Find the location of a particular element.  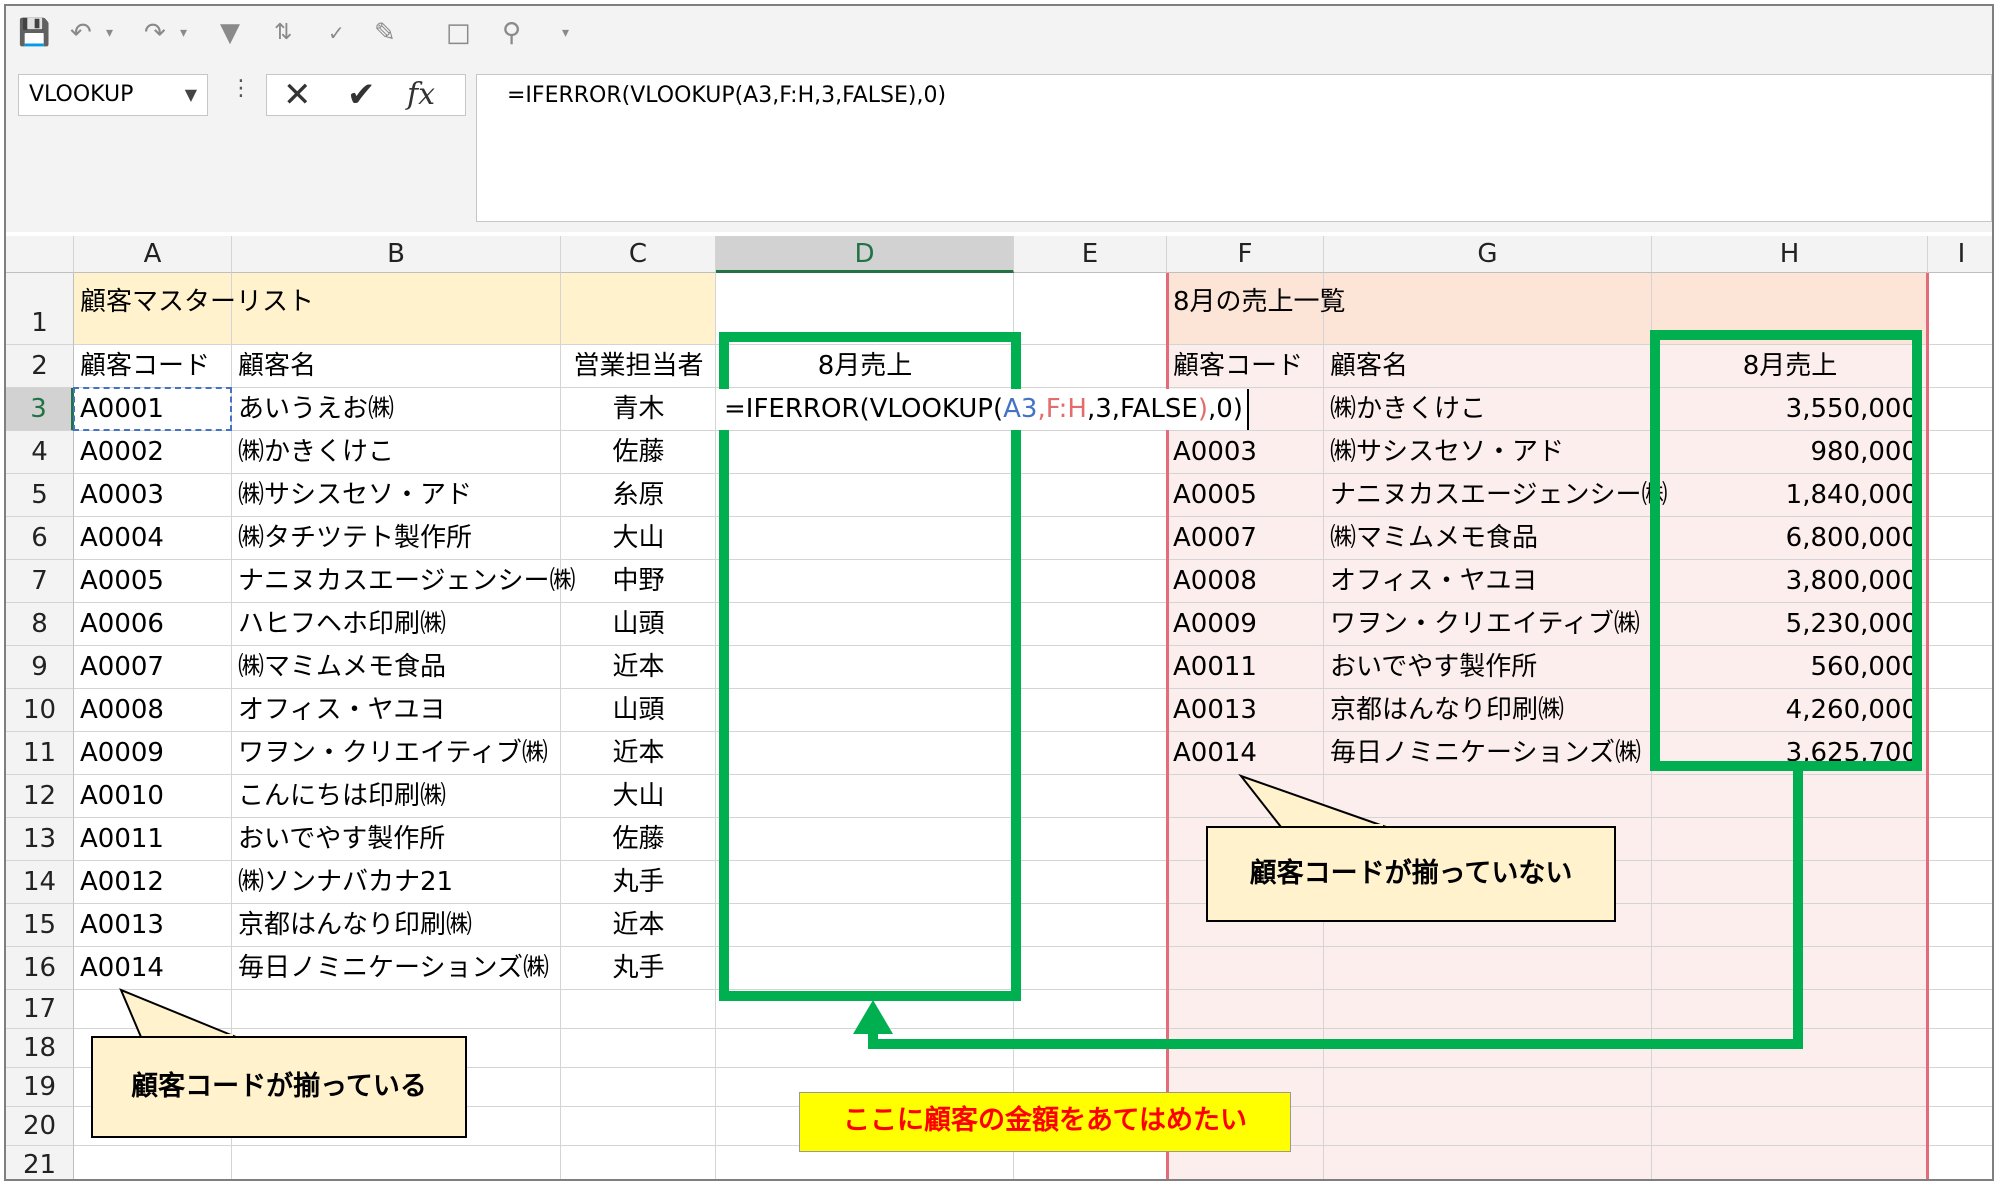

callout-aligned: 顧客コードが揃っている is located at coordinates (279, 1087).